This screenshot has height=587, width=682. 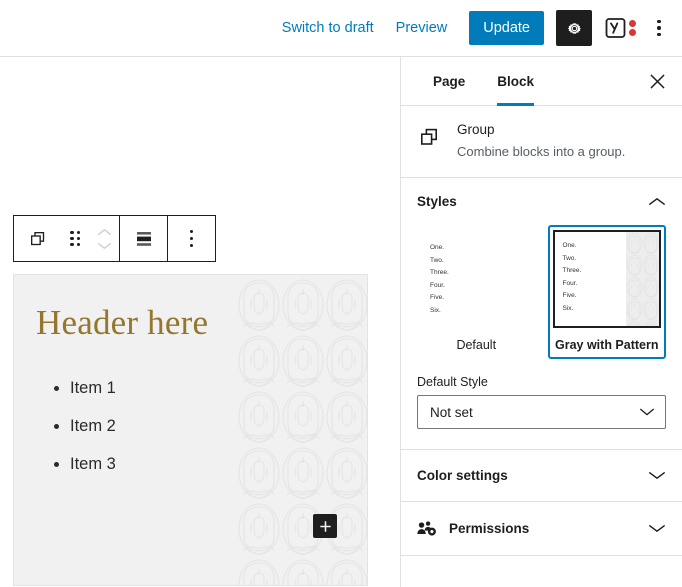 I want to click on block-card-title: Group, so click(x=476, y=129).